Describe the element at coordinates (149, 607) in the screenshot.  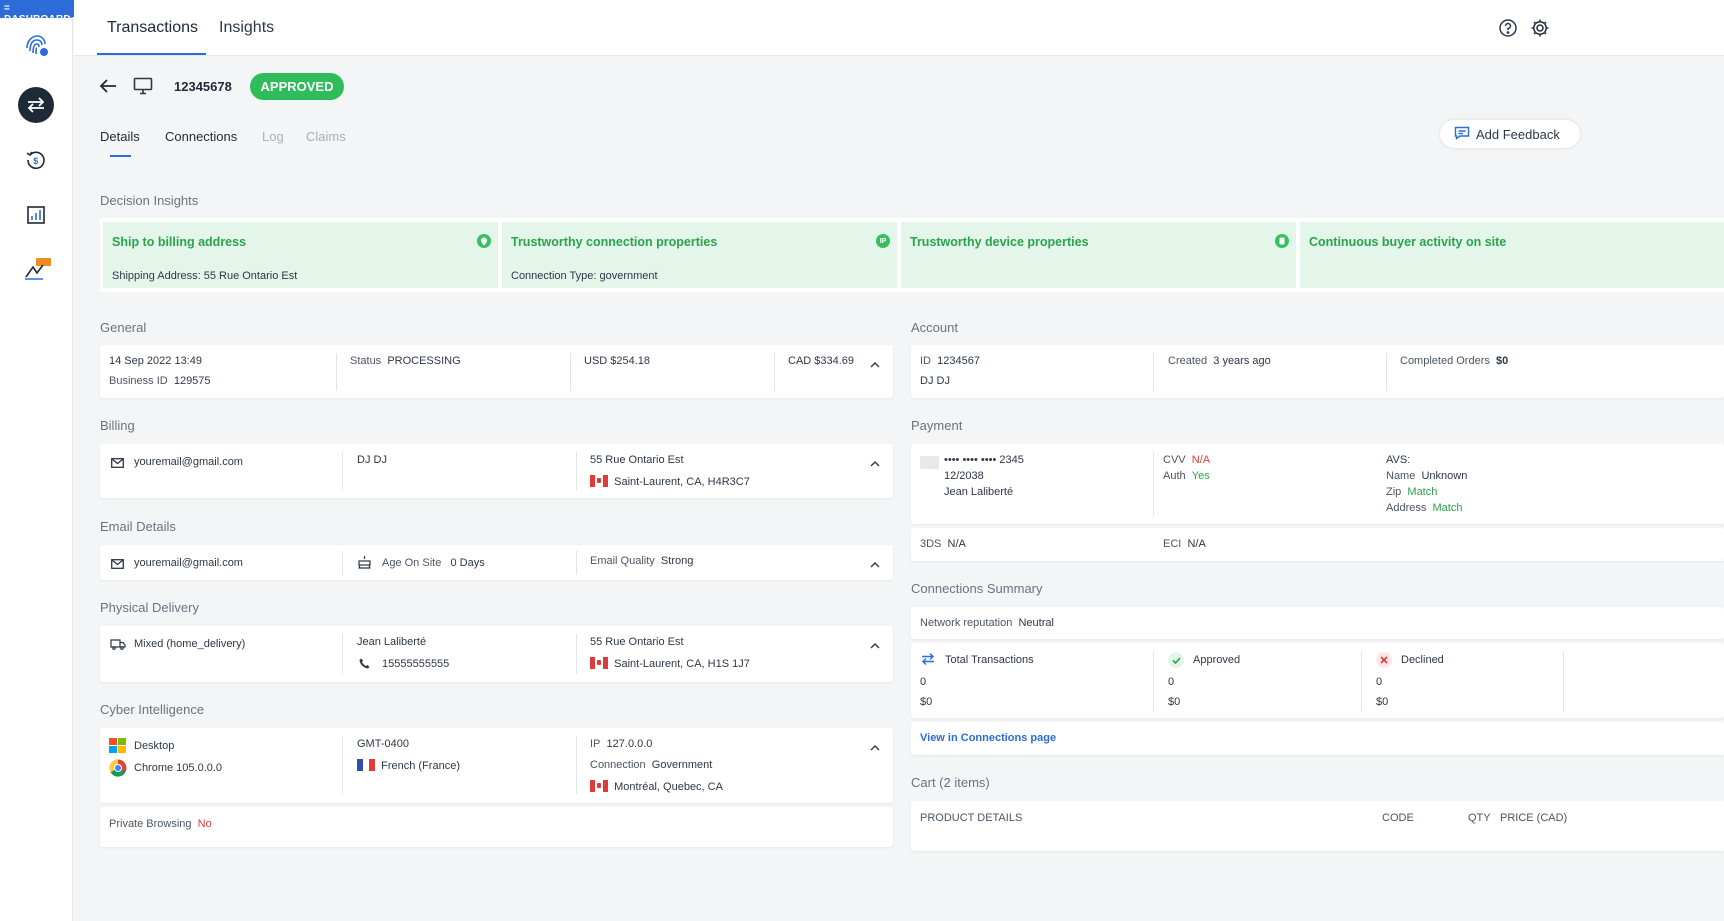
I see `physical-delivery-title: Physical Delivery` at that location.